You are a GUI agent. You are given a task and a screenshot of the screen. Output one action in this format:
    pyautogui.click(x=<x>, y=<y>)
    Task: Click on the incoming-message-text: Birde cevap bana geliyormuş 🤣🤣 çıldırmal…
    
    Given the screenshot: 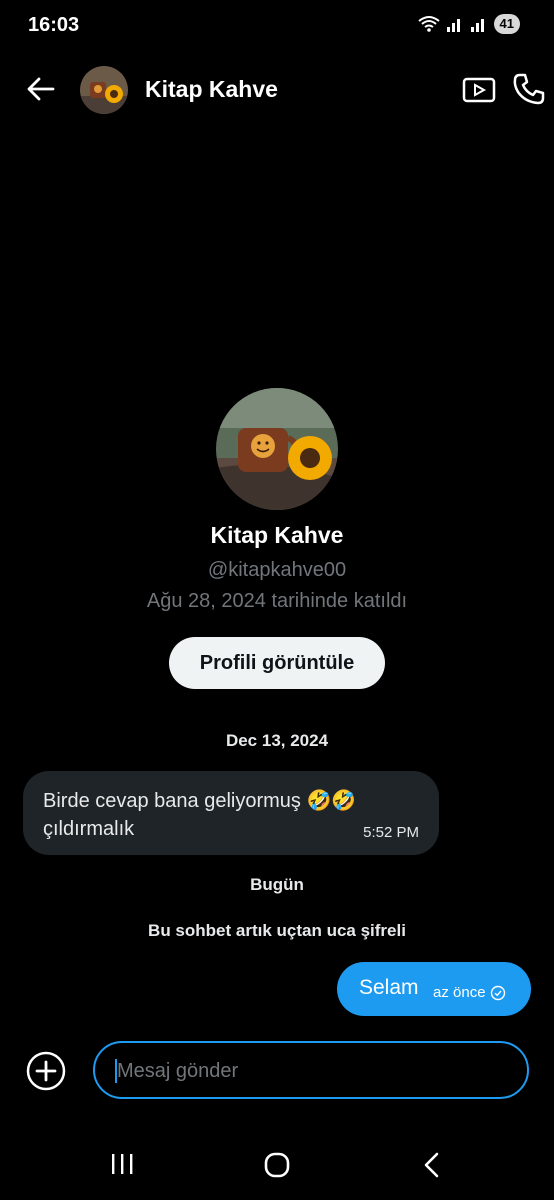 What is the action you would take?
    pyautogui.click(x=200, y=815)
    